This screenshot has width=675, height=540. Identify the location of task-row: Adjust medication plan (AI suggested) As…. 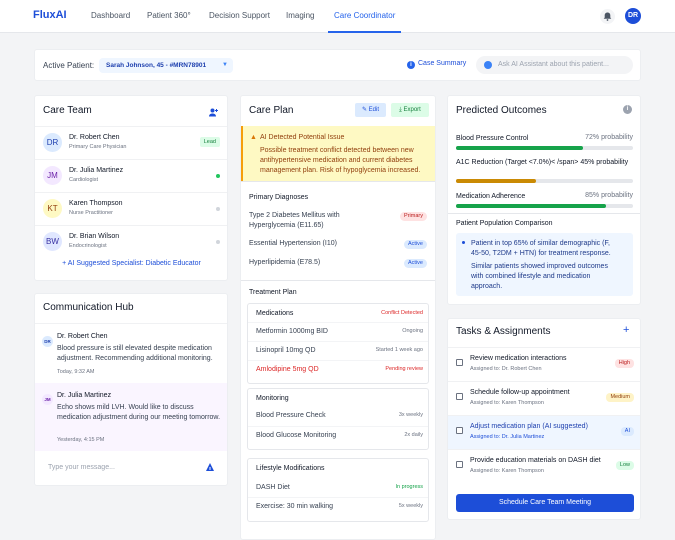
(544, 432).